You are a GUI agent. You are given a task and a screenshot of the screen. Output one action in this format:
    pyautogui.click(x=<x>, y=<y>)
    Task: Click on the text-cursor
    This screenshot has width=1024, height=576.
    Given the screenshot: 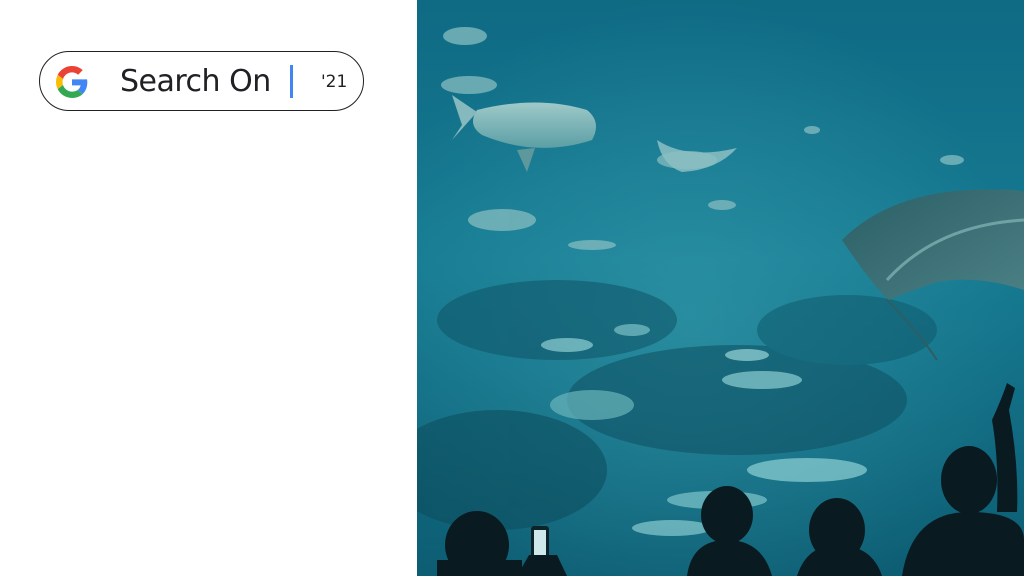 What is the action you would take?
    pyautogui.click(x=291, y=81)
    